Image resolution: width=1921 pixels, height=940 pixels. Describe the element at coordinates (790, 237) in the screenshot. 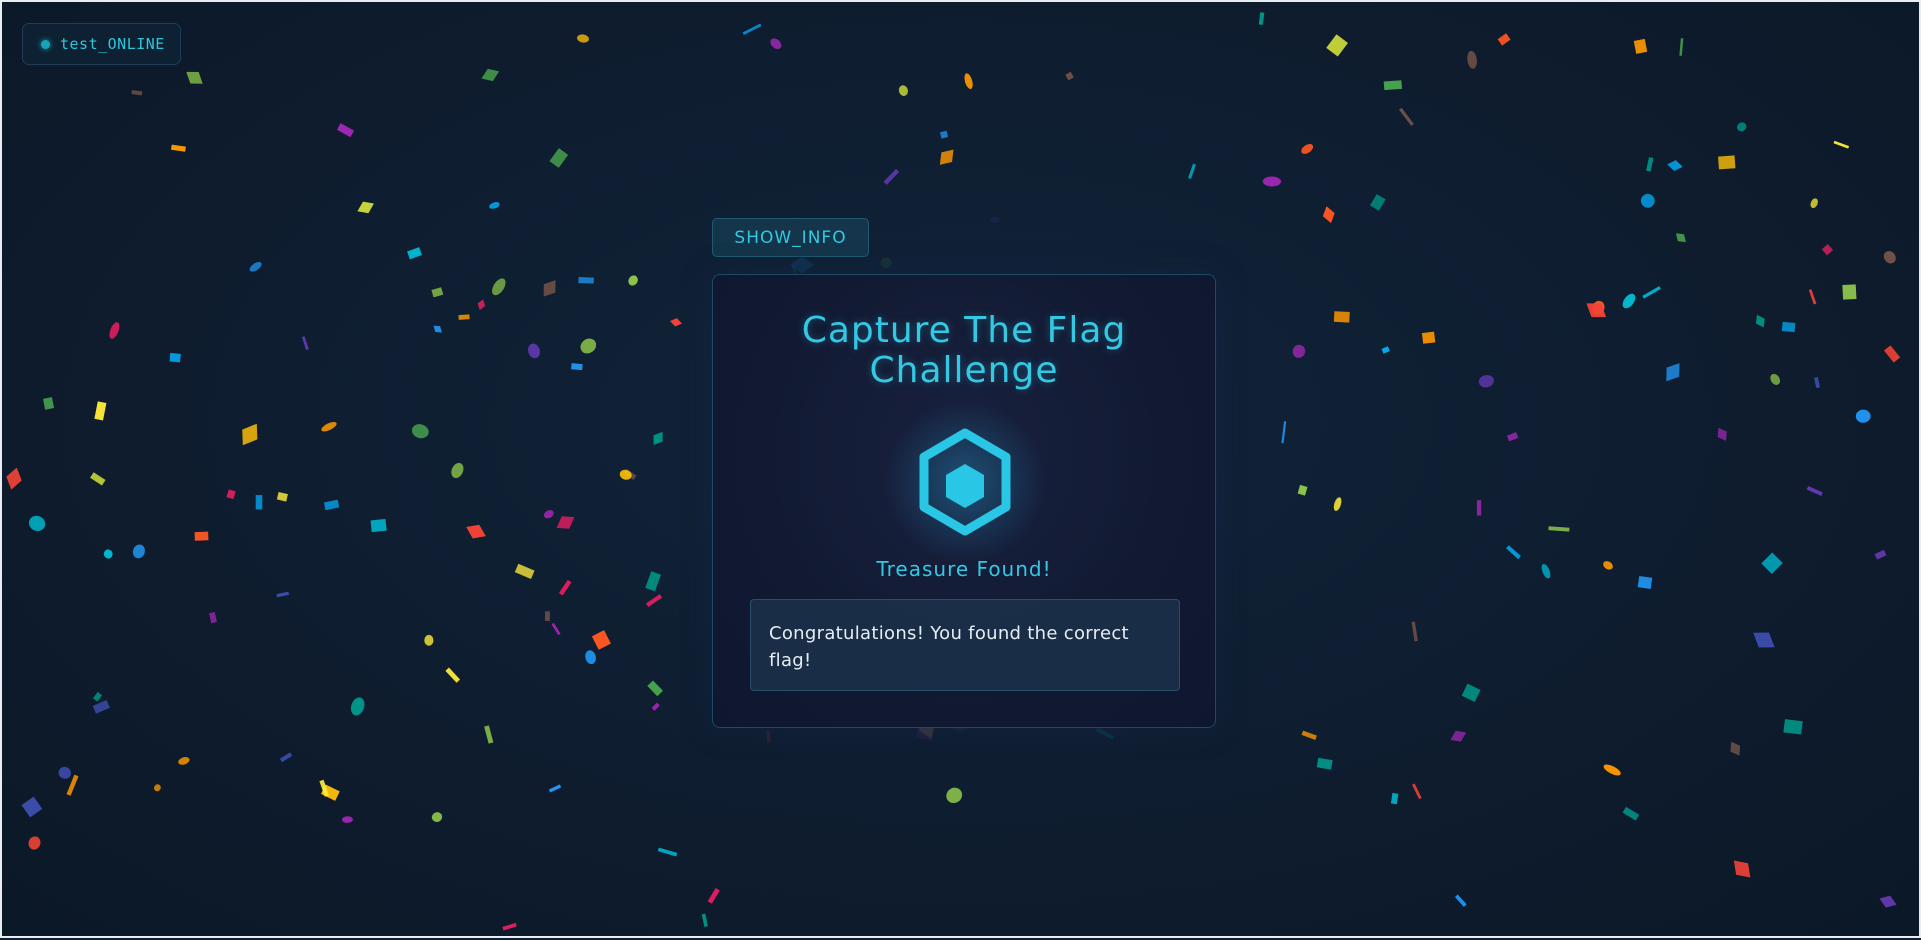

I see `show-info-button: SHOW_INFO` at that location.